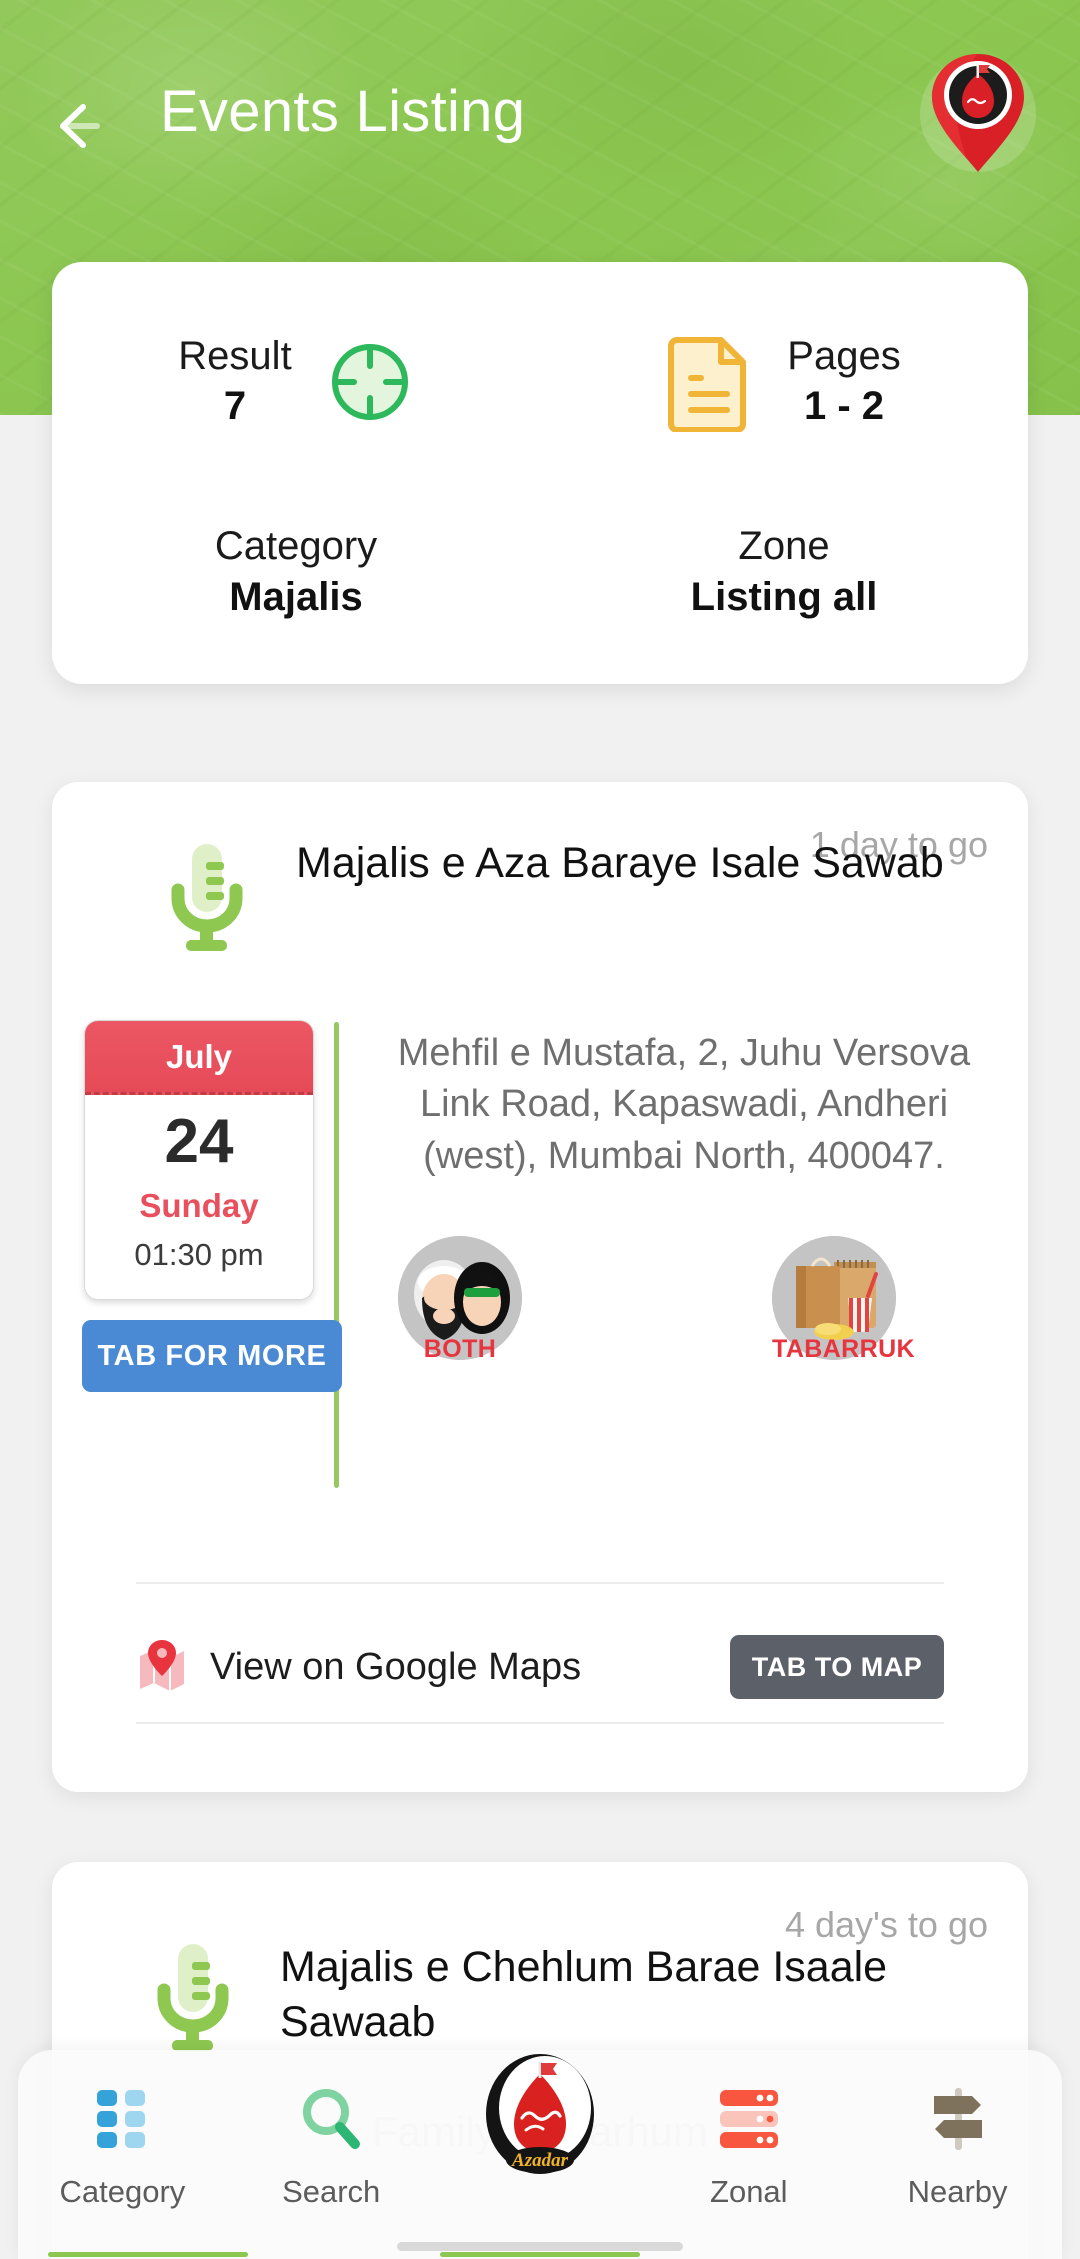 The image size is (1080, 2259). I want to click on badge-both: BOTH, so click(460, 1299).